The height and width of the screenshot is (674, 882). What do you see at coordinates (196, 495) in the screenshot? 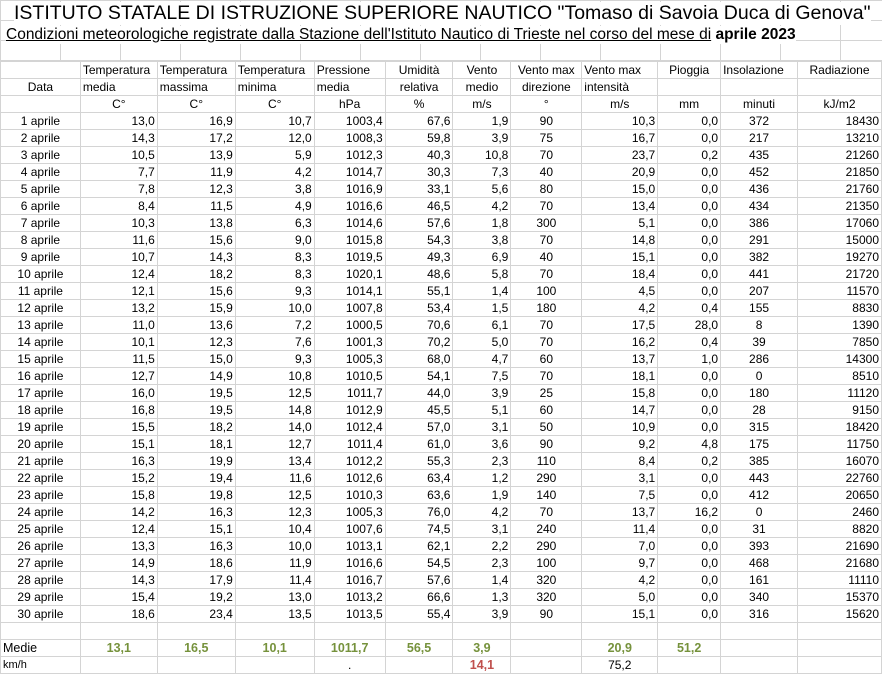
I see `data-cell: 19,8` at bounding box center [196, 495].